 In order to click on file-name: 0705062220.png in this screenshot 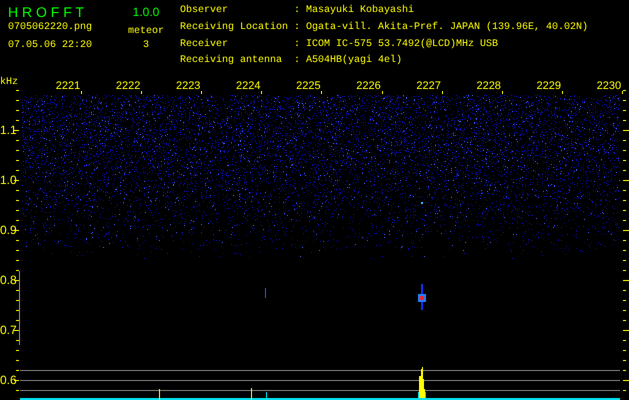, I will do `click(51, 28)`.